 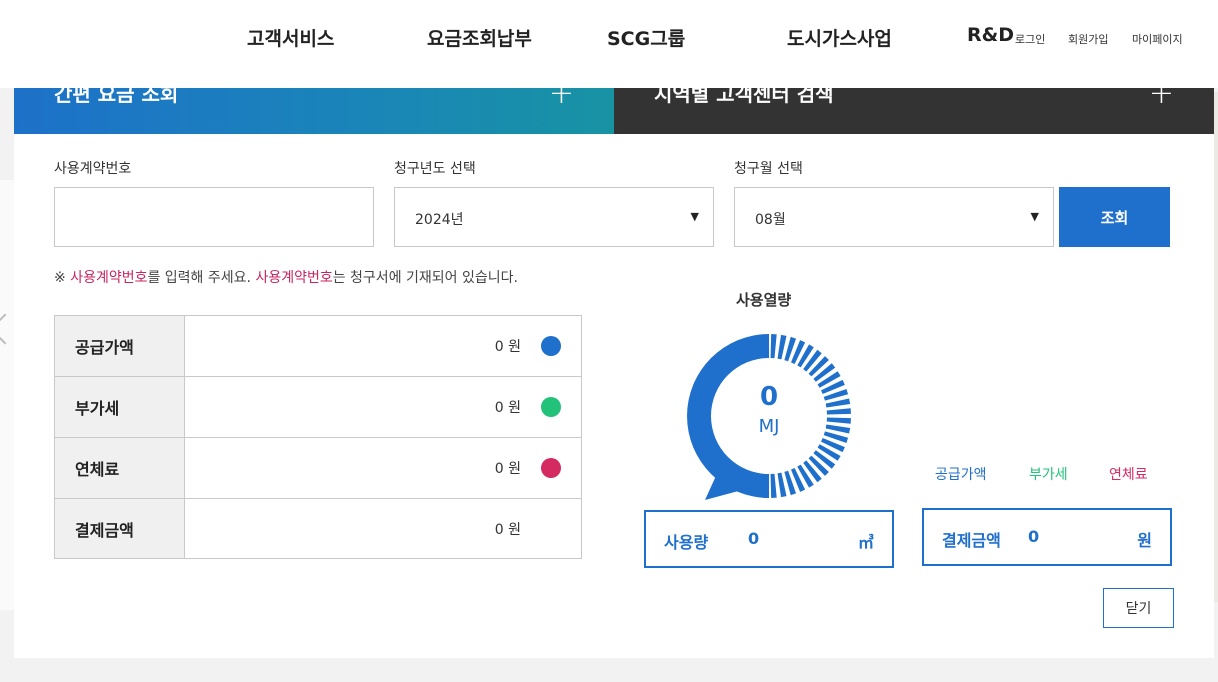 I want to click on legend-late-fee: 연체료, so click(x=1128, y=475).